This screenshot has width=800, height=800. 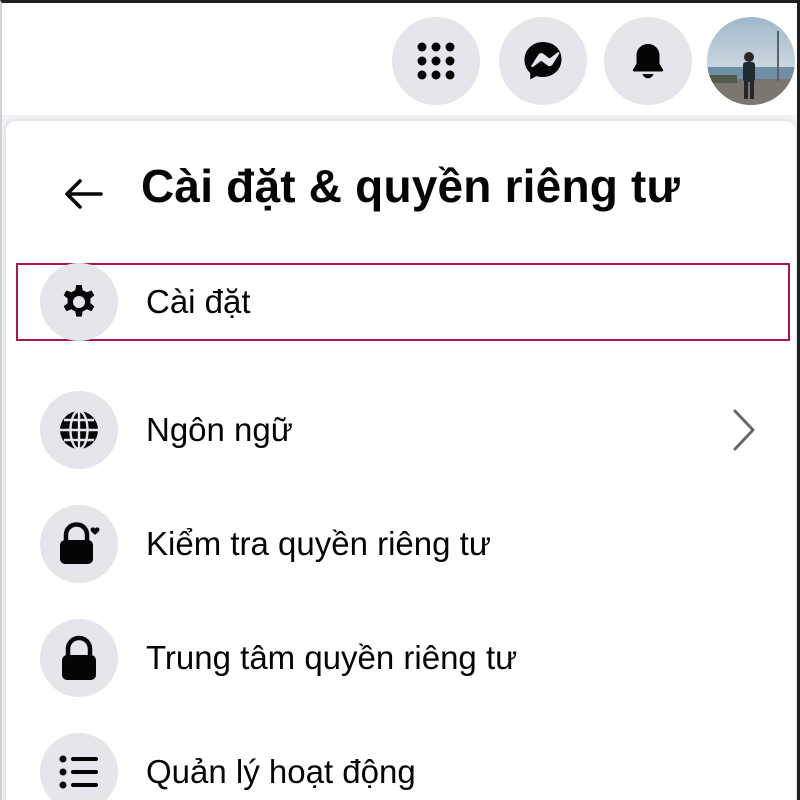 I want to click on lock-heart-icon, so click(x=80, y=543).